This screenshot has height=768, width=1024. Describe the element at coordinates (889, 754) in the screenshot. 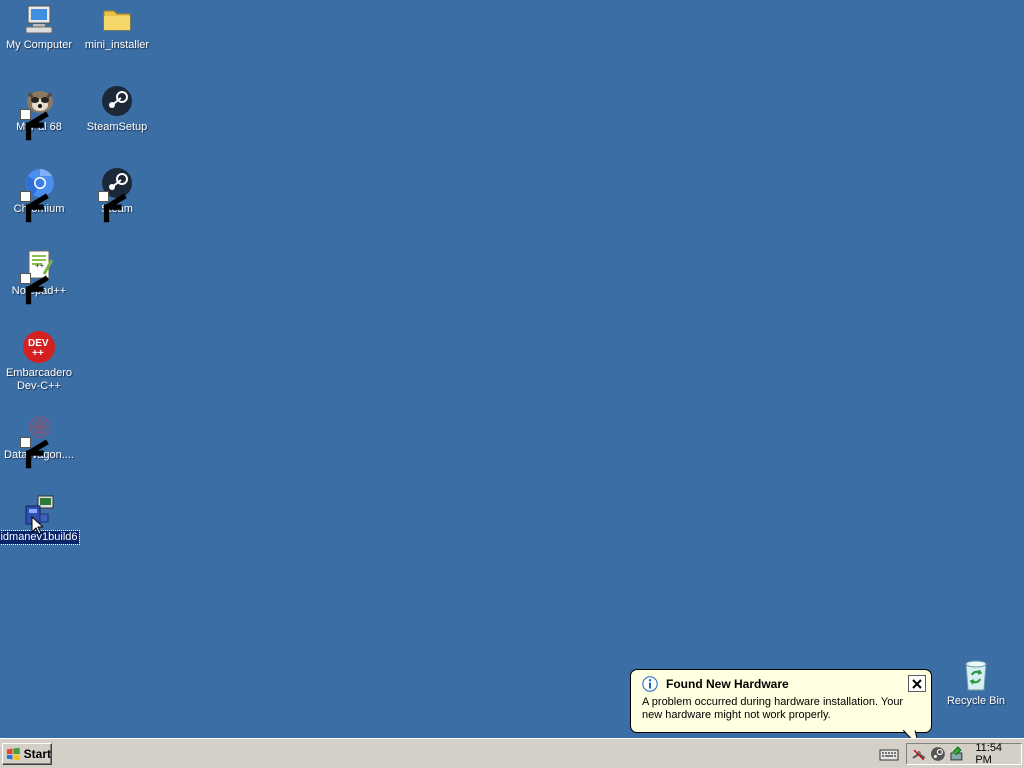

I see `keyboard-icon` at that location.